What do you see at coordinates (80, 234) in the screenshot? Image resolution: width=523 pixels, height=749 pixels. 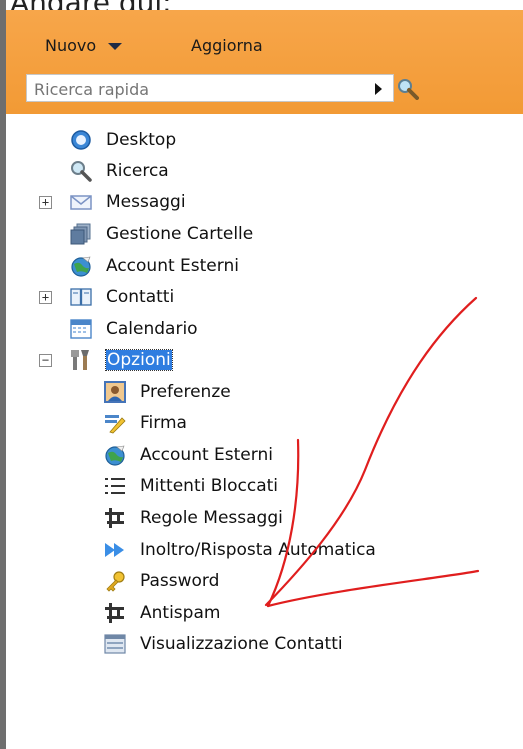 I see `folders-stack-icon` at bounding box center [80, 234].